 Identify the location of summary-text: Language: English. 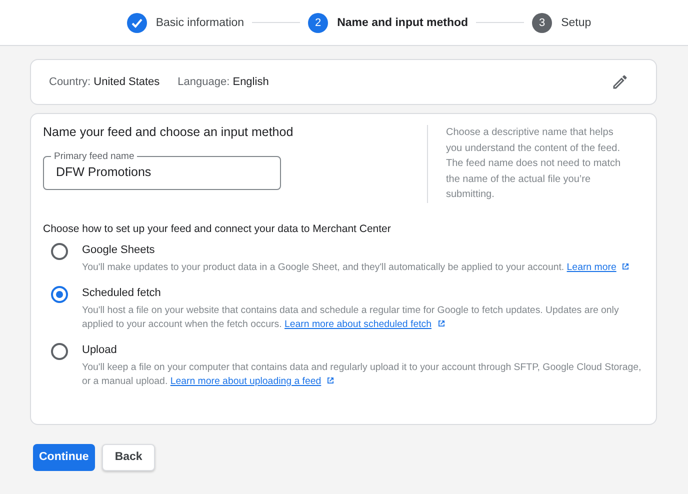
(223, 82).